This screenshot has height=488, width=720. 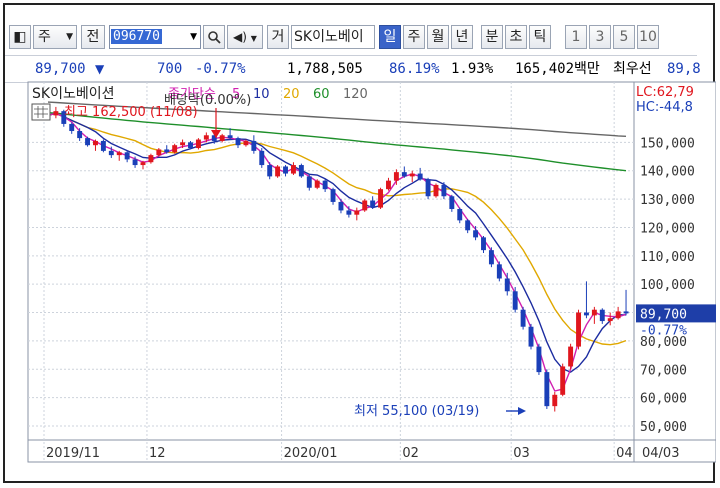 I want to click on speaker-icon: ◀) ▼, so click(x=245, y=37).